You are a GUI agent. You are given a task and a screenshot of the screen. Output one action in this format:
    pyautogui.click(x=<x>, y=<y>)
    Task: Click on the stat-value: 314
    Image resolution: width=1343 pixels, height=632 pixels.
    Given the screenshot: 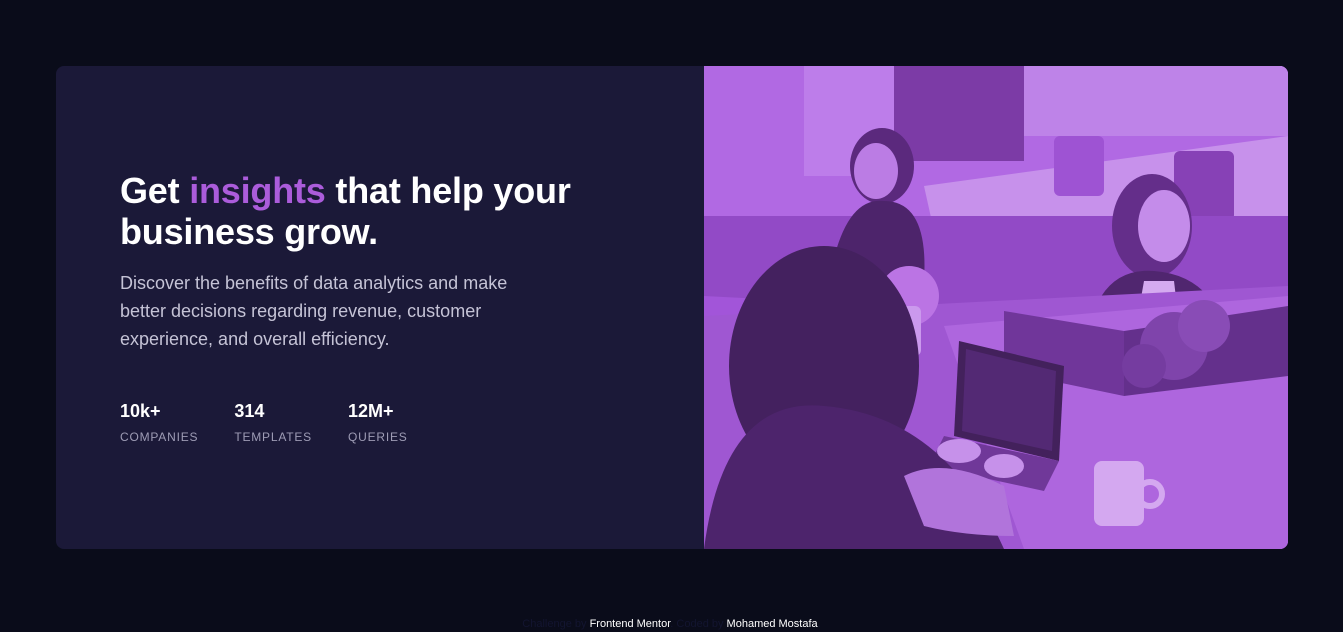 What is the action you would take?
    pyautogui.click(x=249, y=411)
    